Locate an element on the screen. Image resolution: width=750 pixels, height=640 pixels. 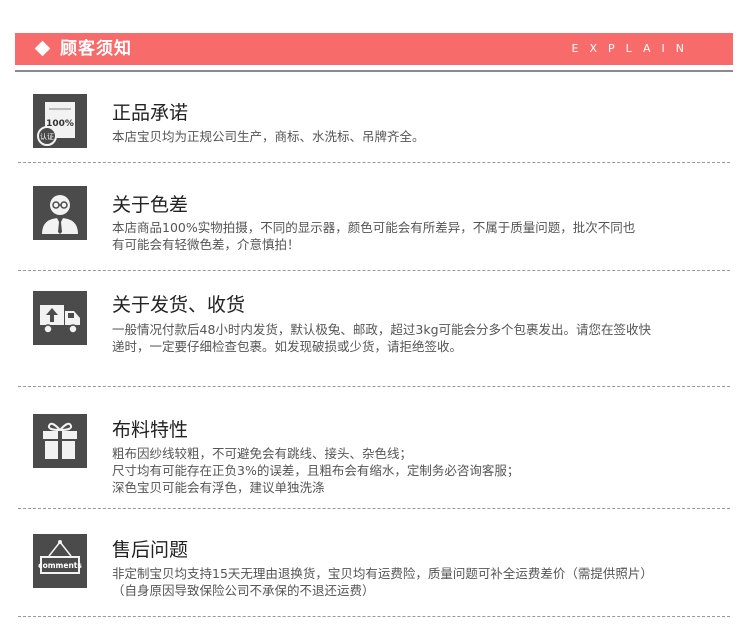
header-underline is located at coordinates (374, 71).